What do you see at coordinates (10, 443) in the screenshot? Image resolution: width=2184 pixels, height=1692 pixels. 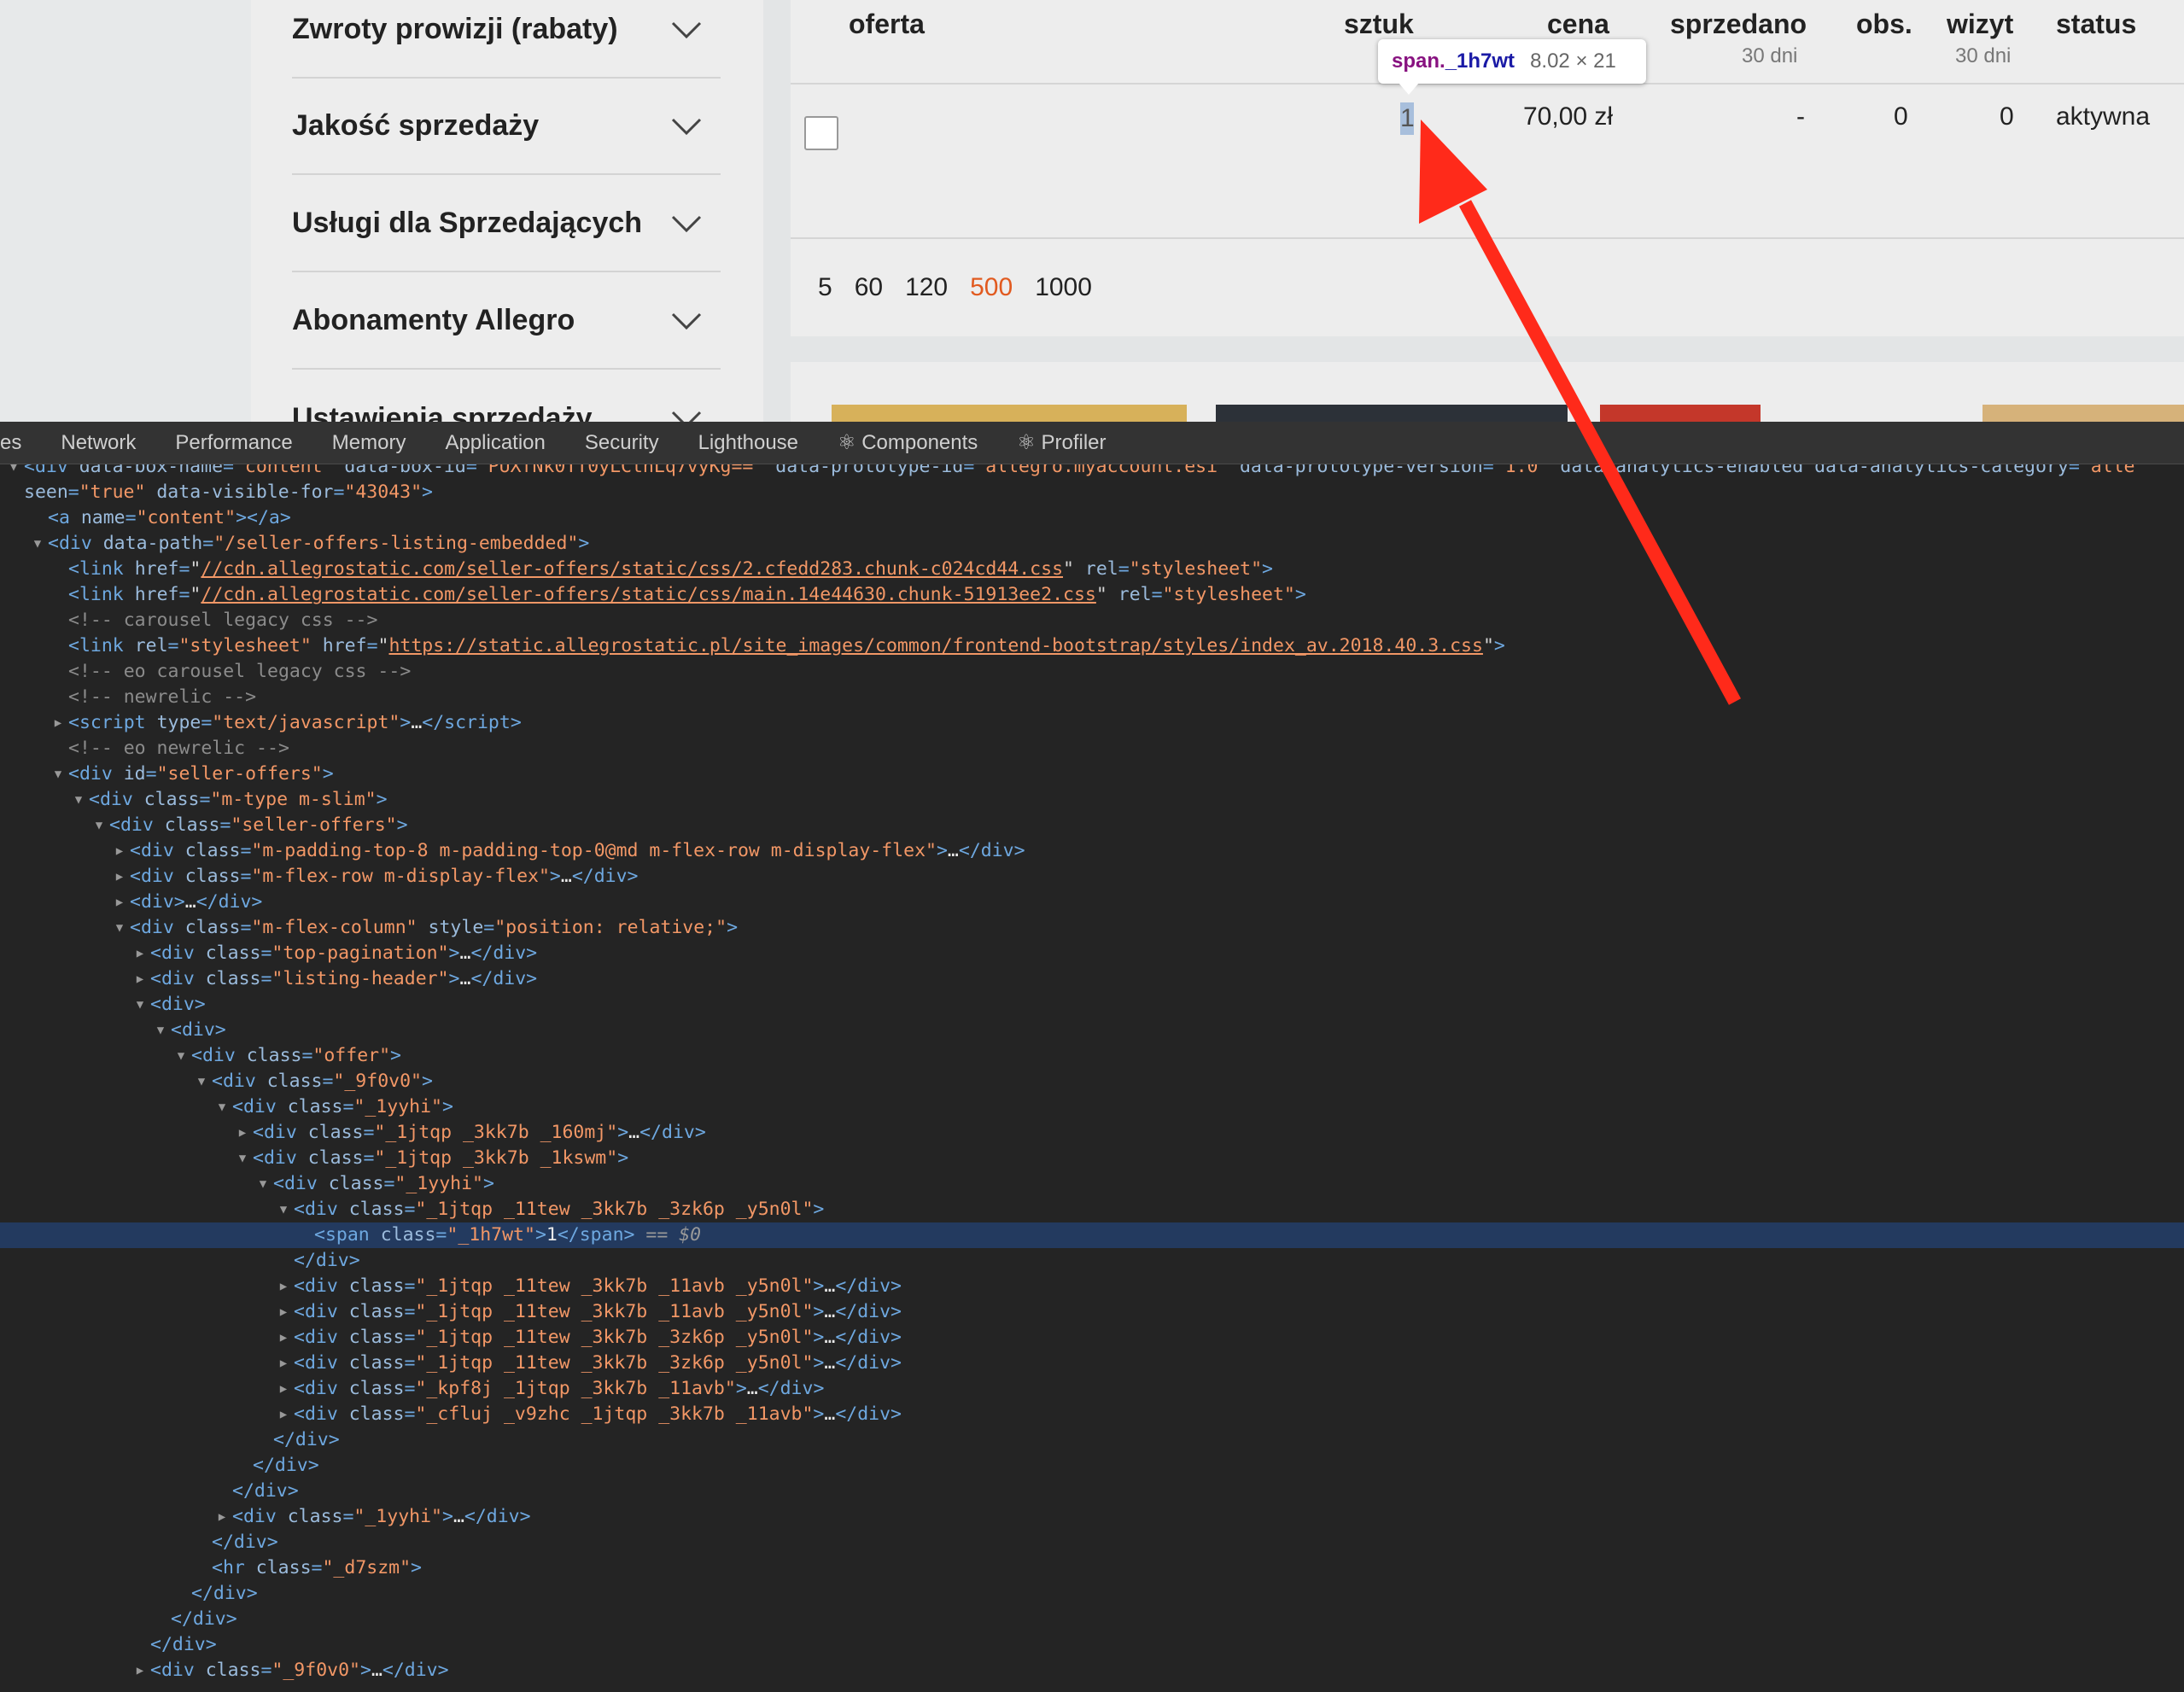 I see `devtools-tab-elements: es` at bounding box center [10, 443].